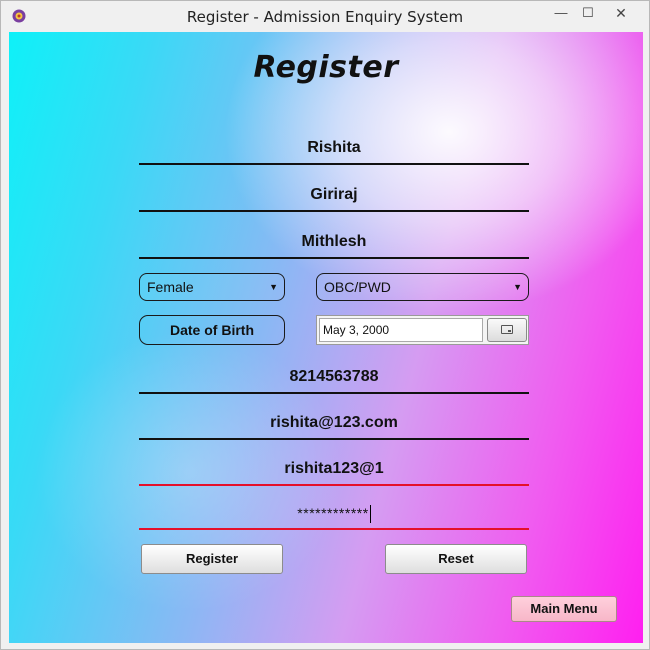 The image size is (650, 650). What do you see at coordinates (212, 330) in the screenshot?
I see `dob-label: Date of Birth` at bounding box center [212, 330].